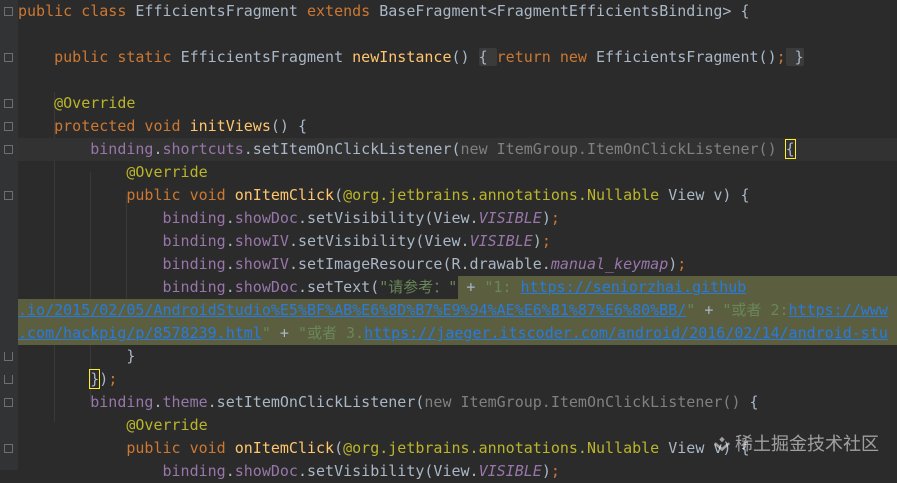  I want to click on code-token: "或者 2:, so click(755, 310).